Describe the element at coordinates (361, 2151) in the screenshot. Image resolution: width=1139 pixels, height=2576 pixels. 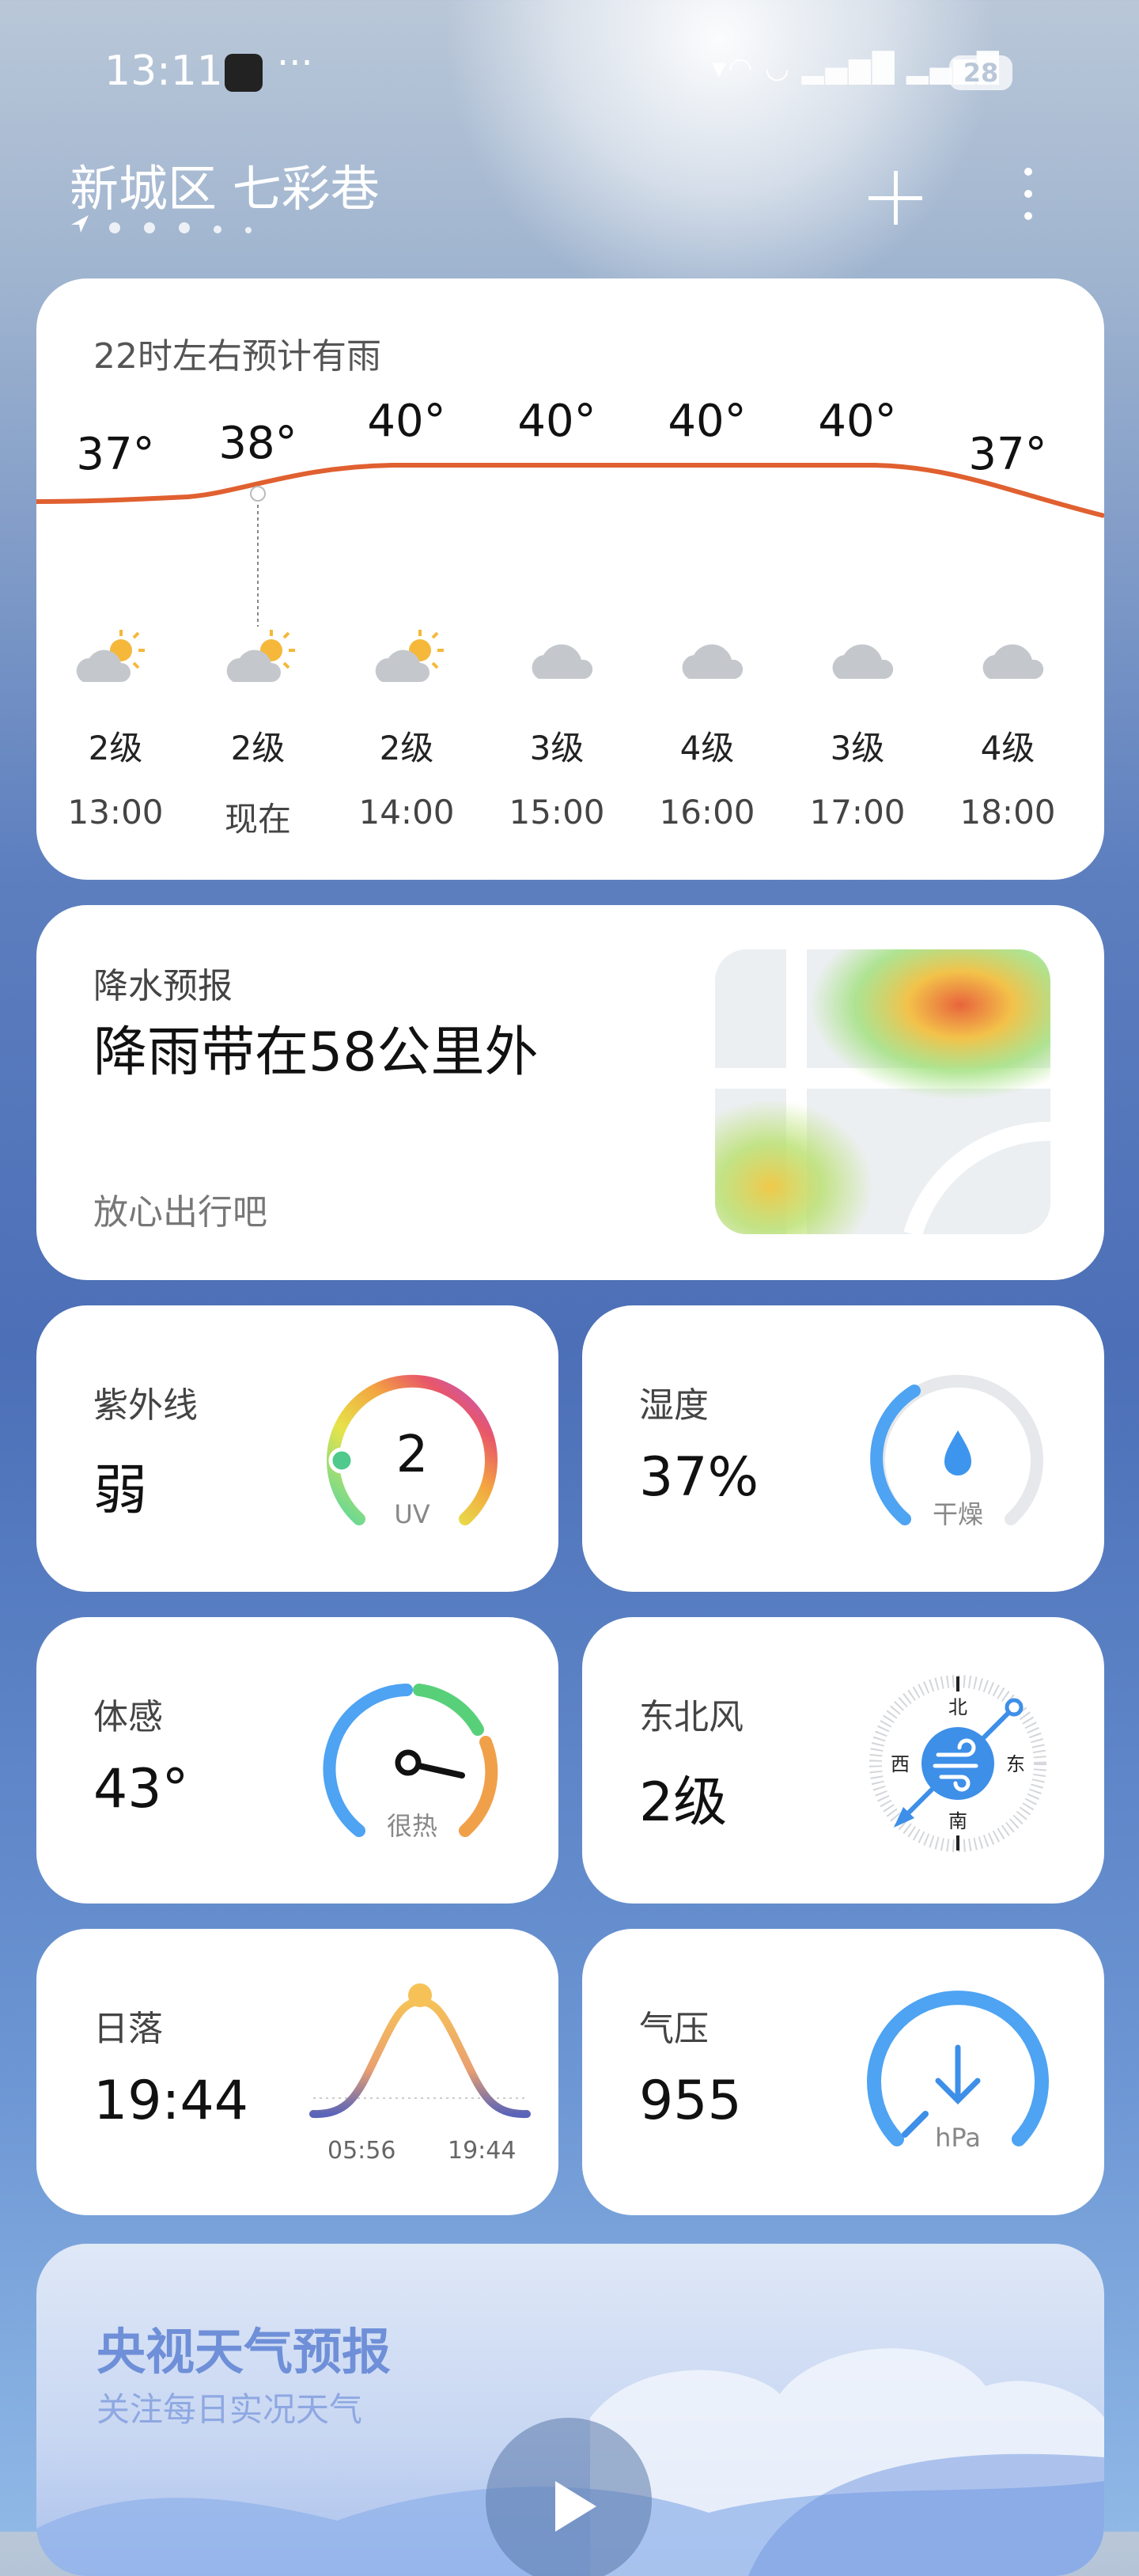
I see `sunrise-time: 05:56` at that location.